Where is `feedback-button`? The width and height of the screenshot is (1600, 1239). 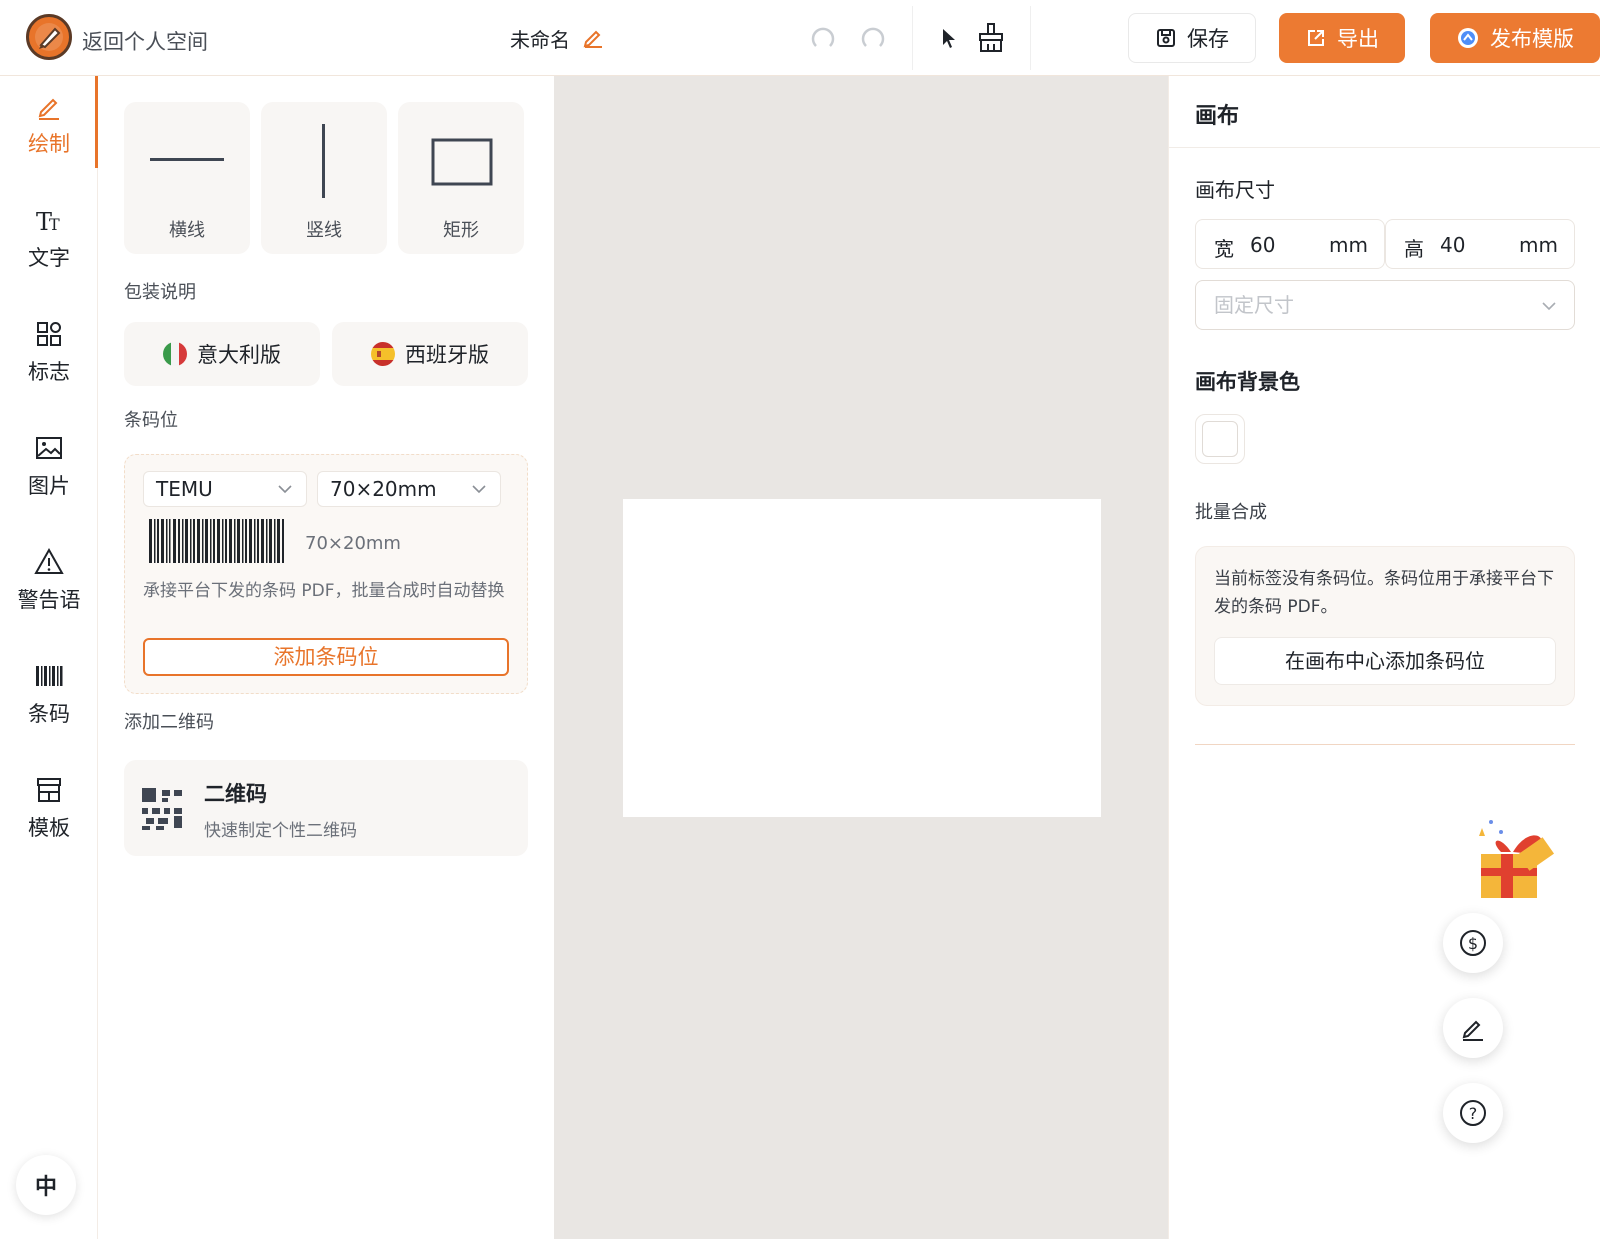
feedback-button is located at coordinates (1473, 1028).